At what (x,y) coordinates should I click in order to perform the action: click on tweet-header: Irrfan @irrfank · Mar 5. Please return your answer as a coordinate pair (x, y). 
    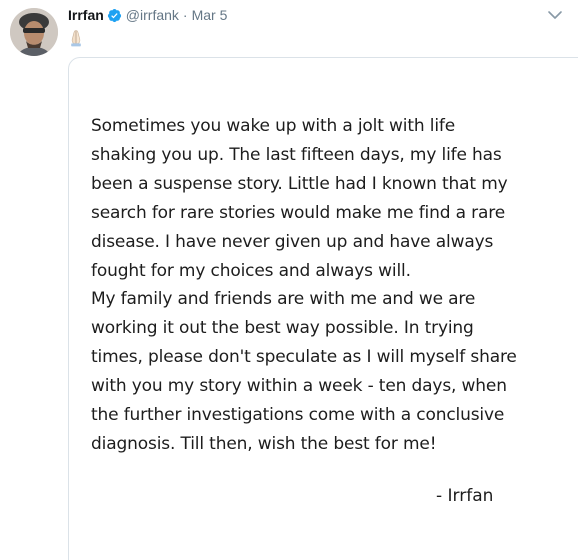
    Looking at the image, I should click on (147, 15).